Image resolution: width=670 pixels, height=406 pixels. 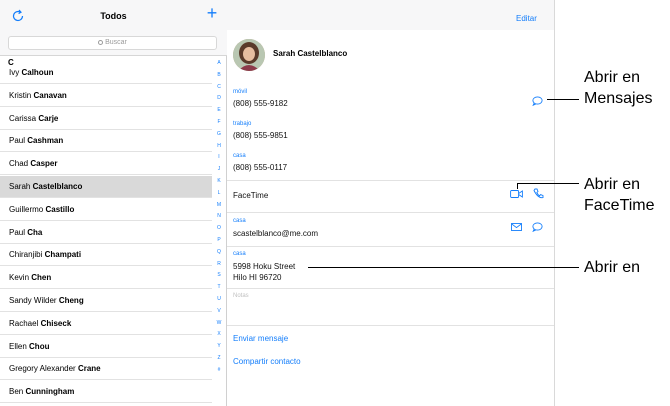 I want to click on contact-first-name: Gregory Alexander, so click(x=42, y=369).